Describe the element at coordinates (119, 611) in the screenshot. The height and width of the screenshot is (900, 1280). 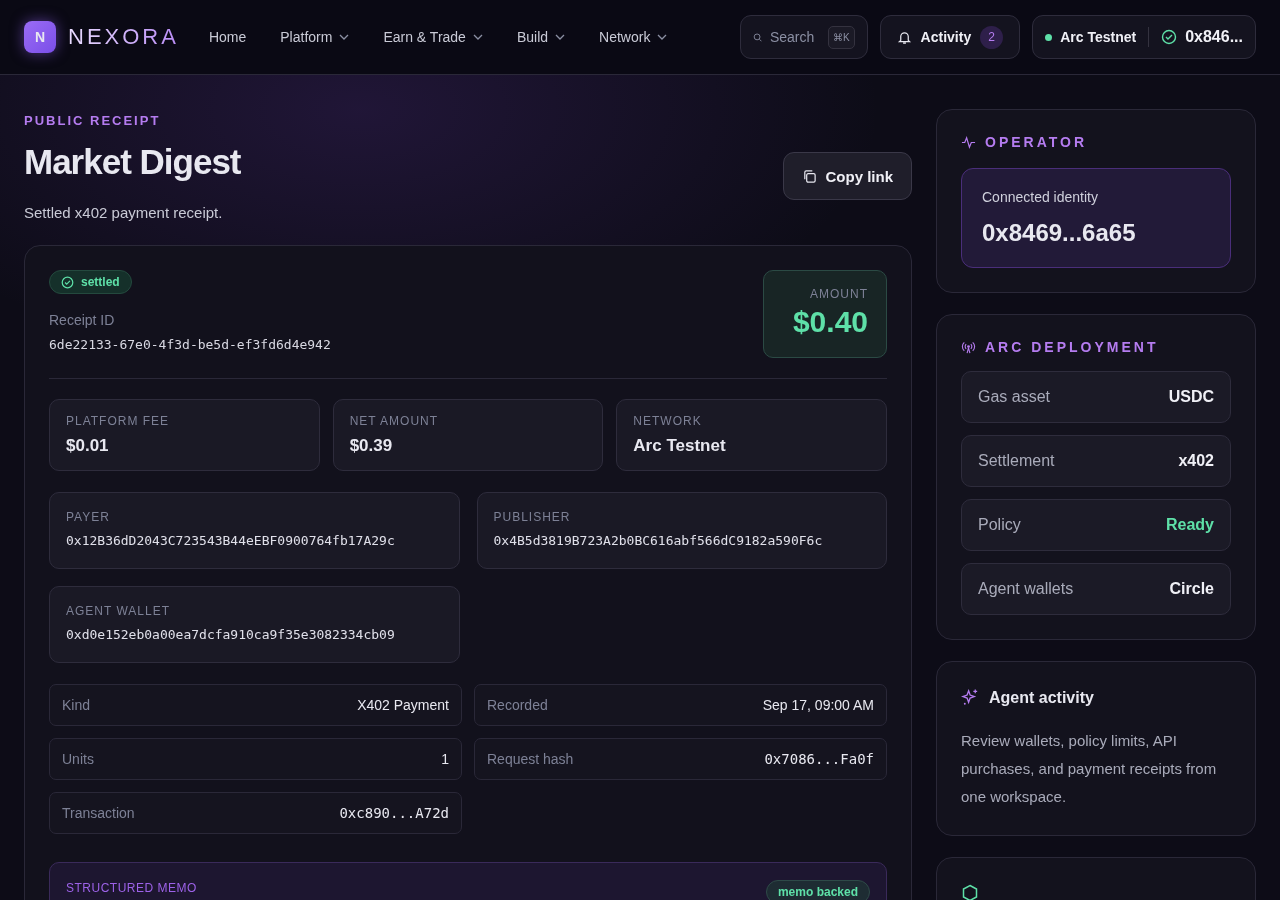
I see `address-label: AGENT WALLET` at that location.